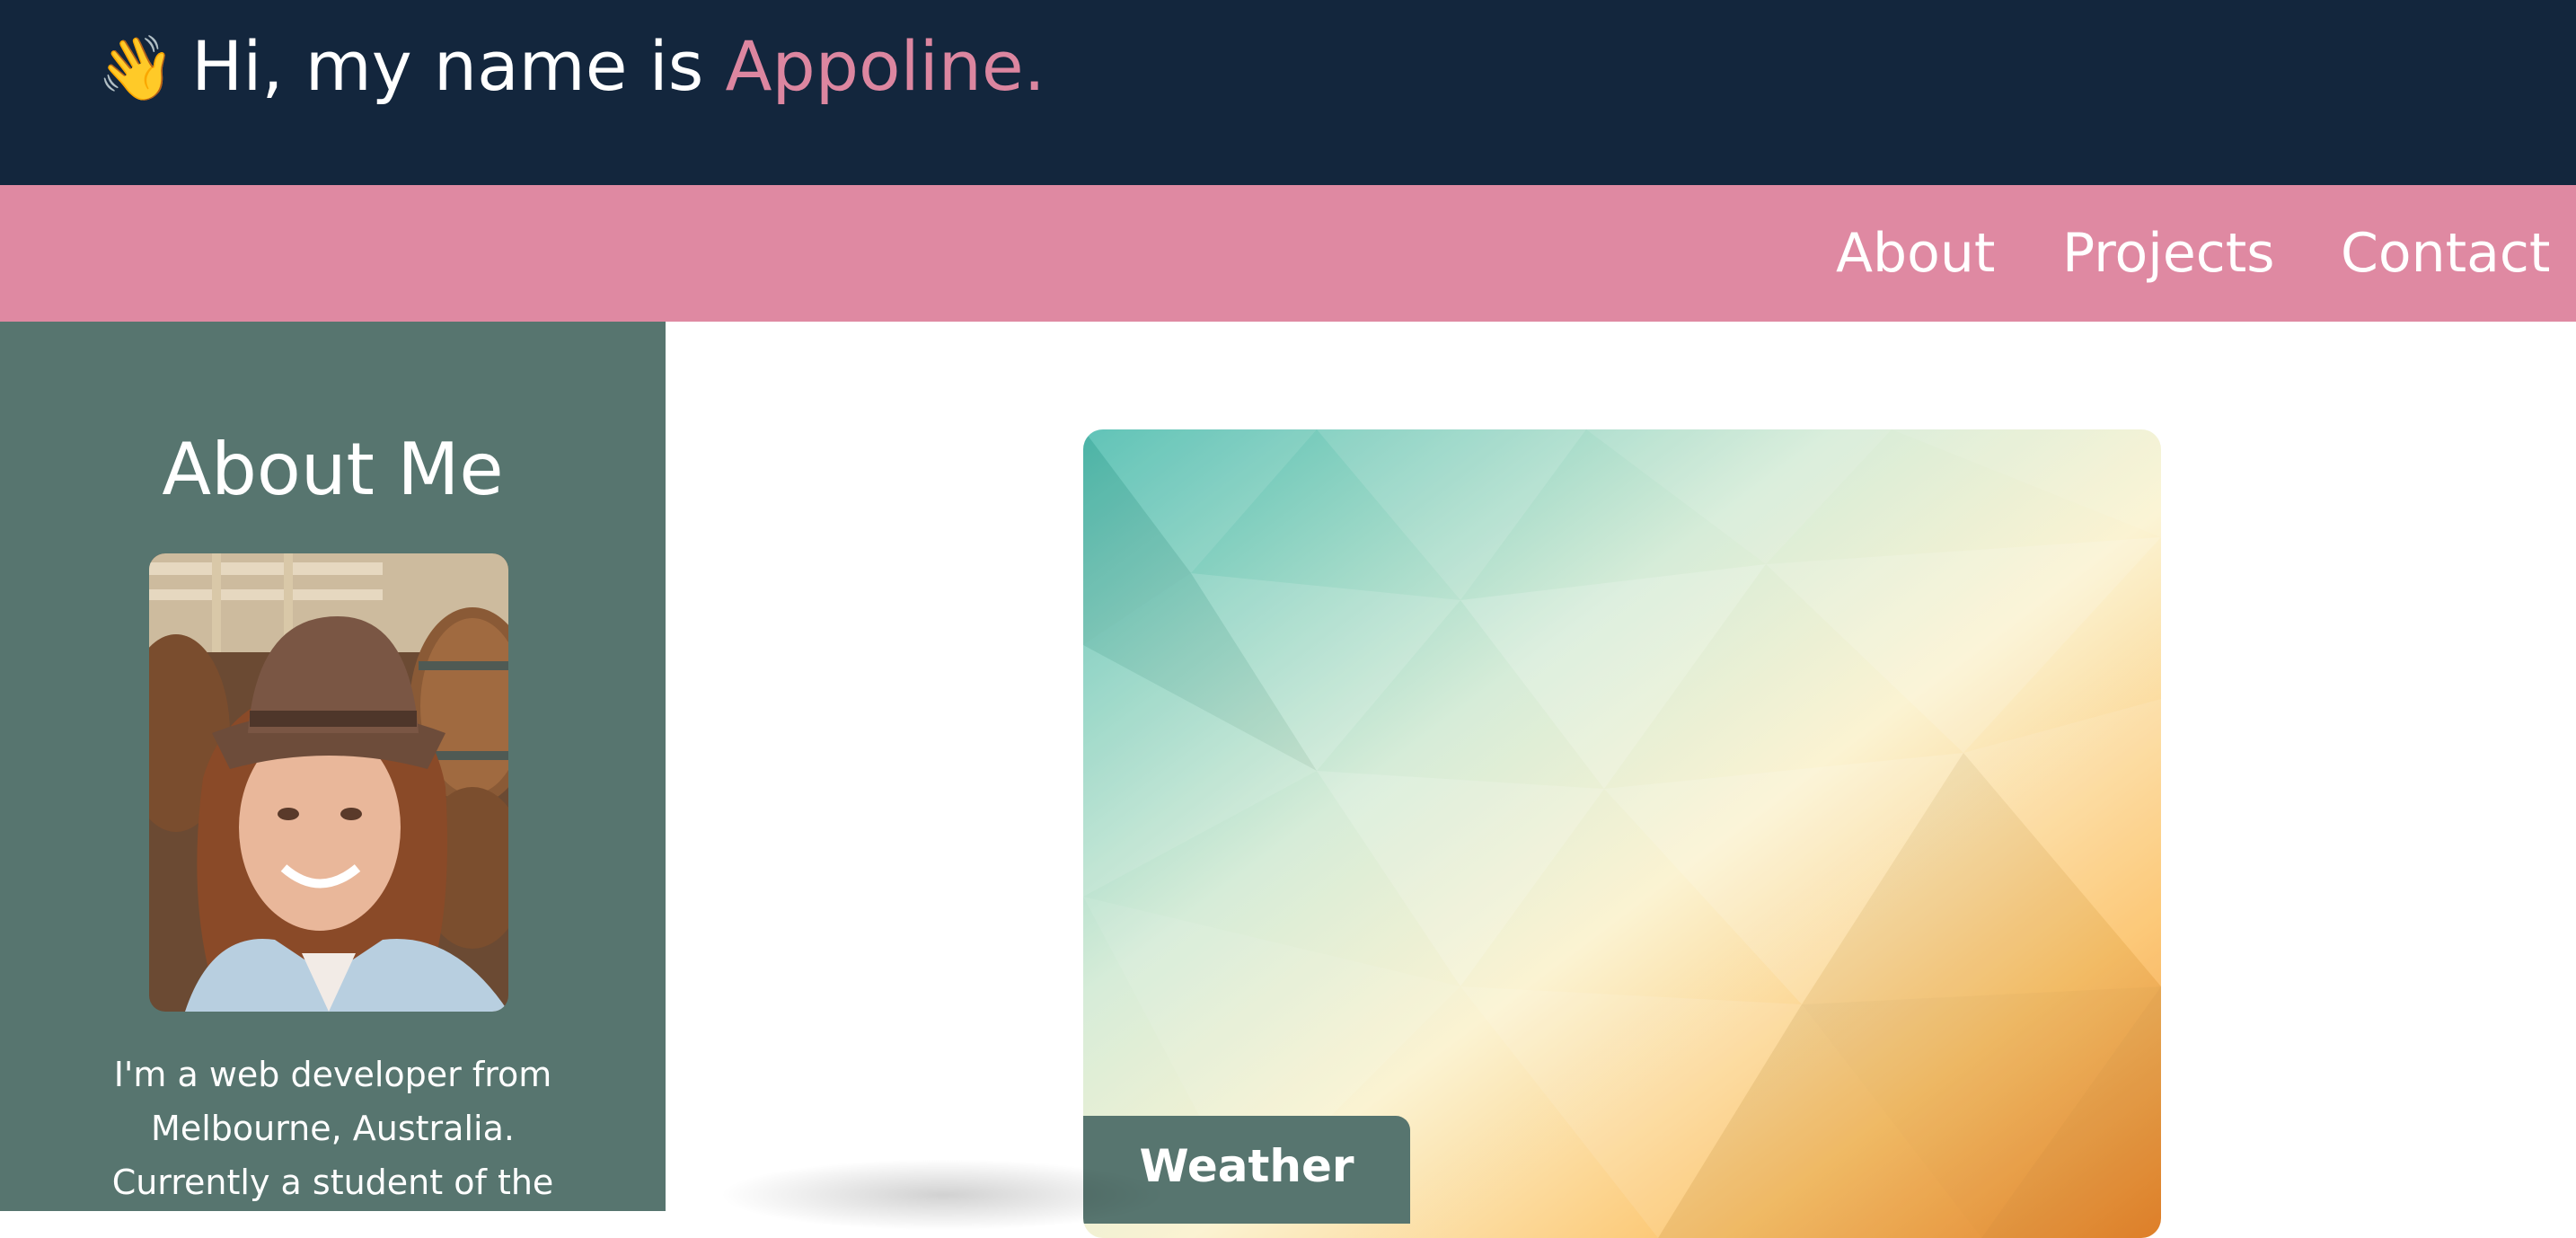 The height and width of the screenshot is (1238, 2576). What do you see at coordinates (943, 1195) in the screenshot?
I see `scroll-shadow` at bounding box center [943, 1195].